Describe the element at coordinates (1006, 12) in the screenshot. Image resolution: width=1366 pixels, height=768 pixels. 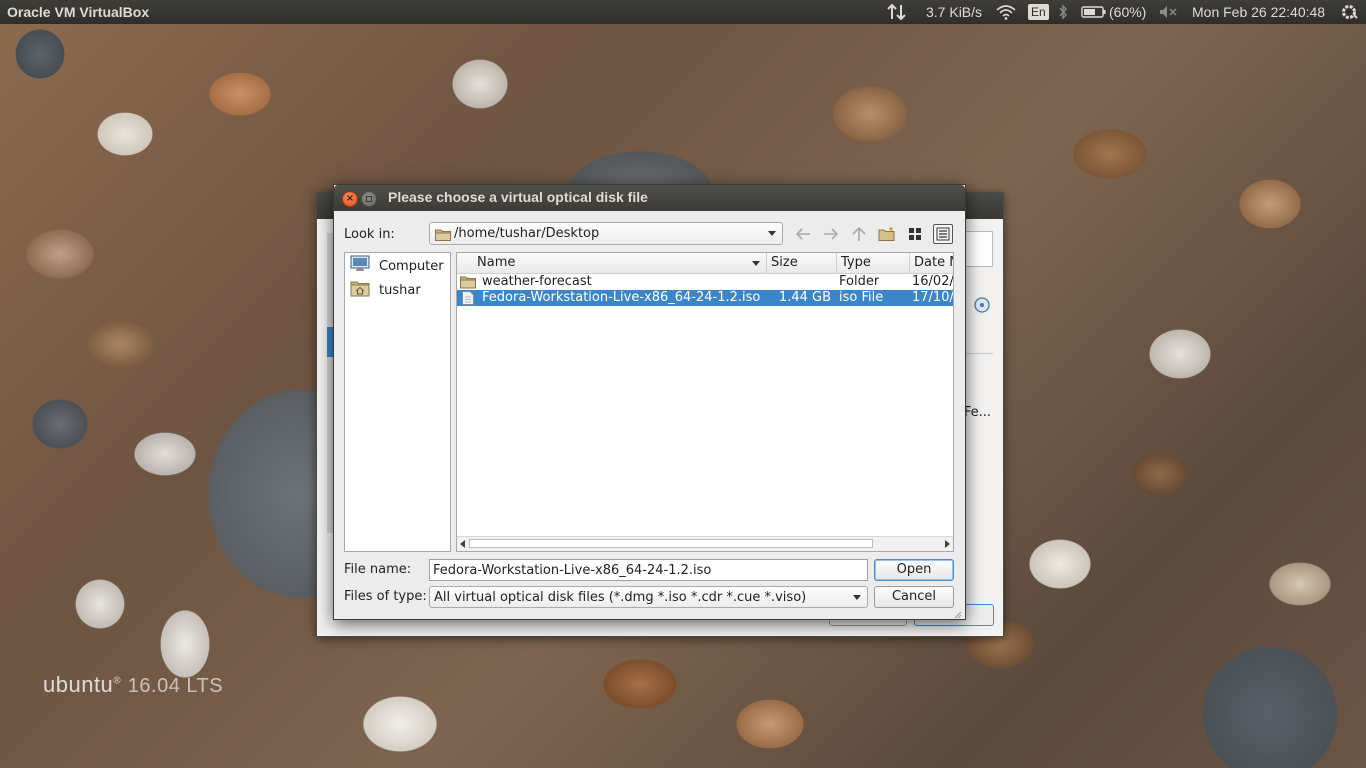
I see `wifi-icon` at that location.